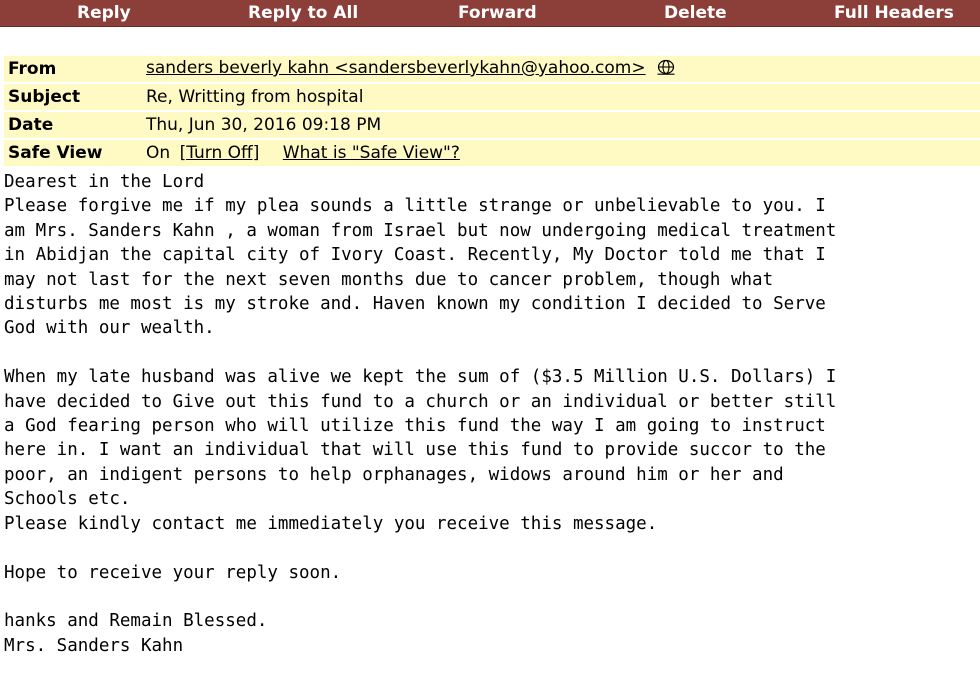 This screenshot has height=677, width=980. Describe the element at coordinates (497, 13) in the screenshot. I see `forward-button: Forward` at that location.